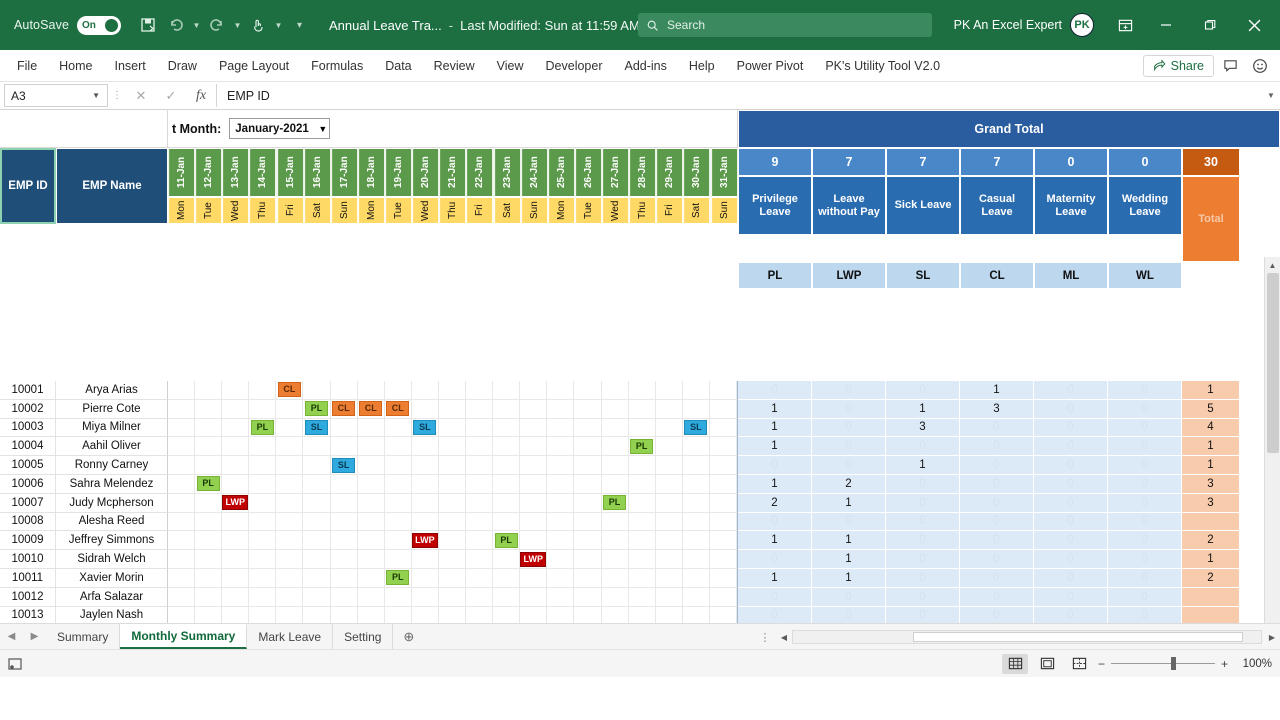 The height and width of the screenshot is (720, 1280). I want to click on date-header-cell: 12-Jan, so click(209, 172).